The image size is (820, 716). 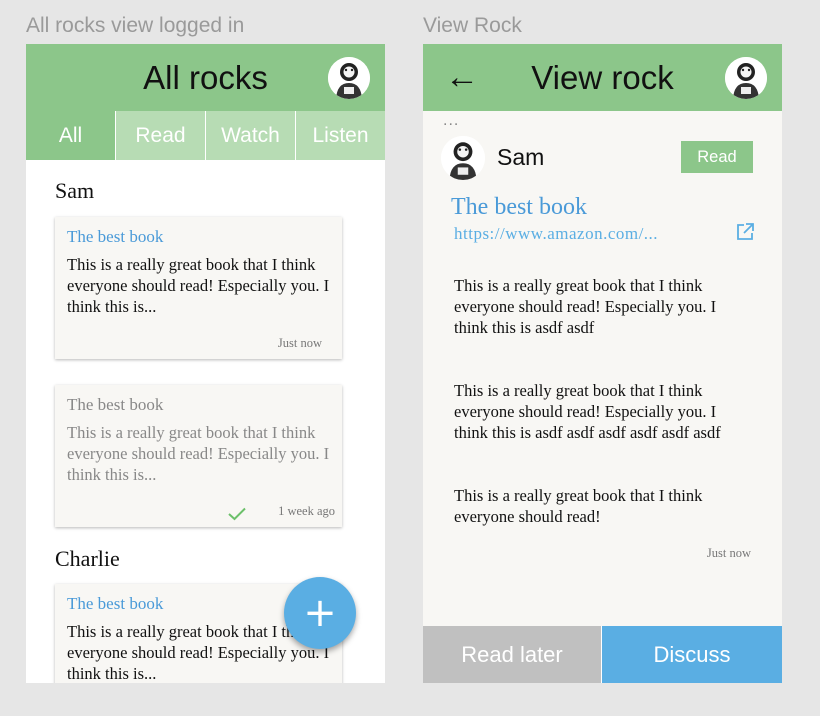 I want to click on page-title: All rocks, so click(x=205, y=77).